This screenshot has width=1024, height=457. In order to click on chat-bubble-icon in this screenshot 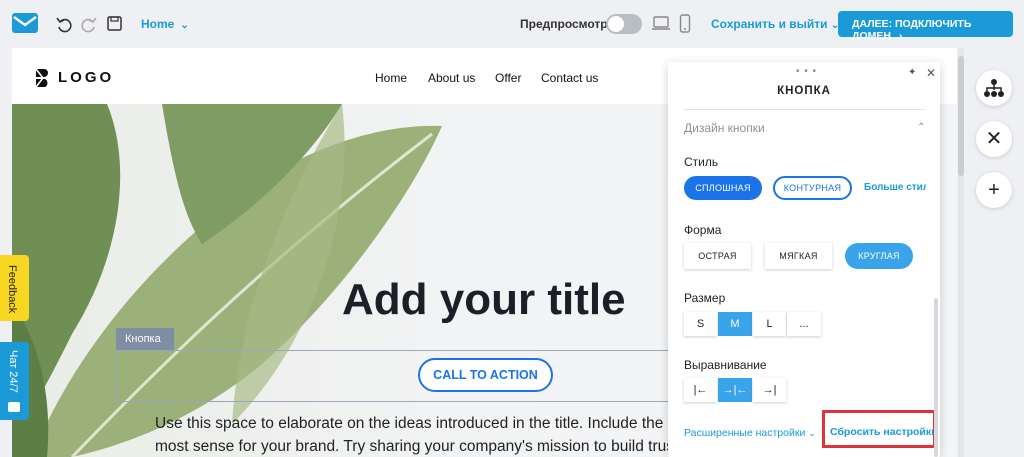, I will do `click(14, 407)`.